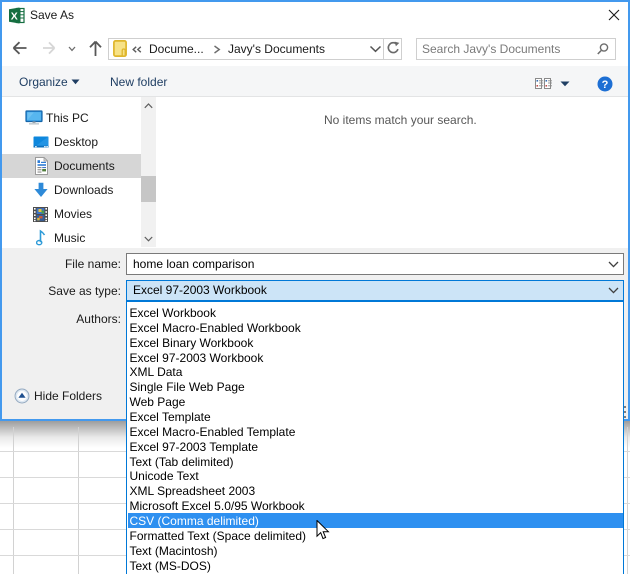 The image size is (630, 574). I want to click on svg-text: X, so click(14, 16).